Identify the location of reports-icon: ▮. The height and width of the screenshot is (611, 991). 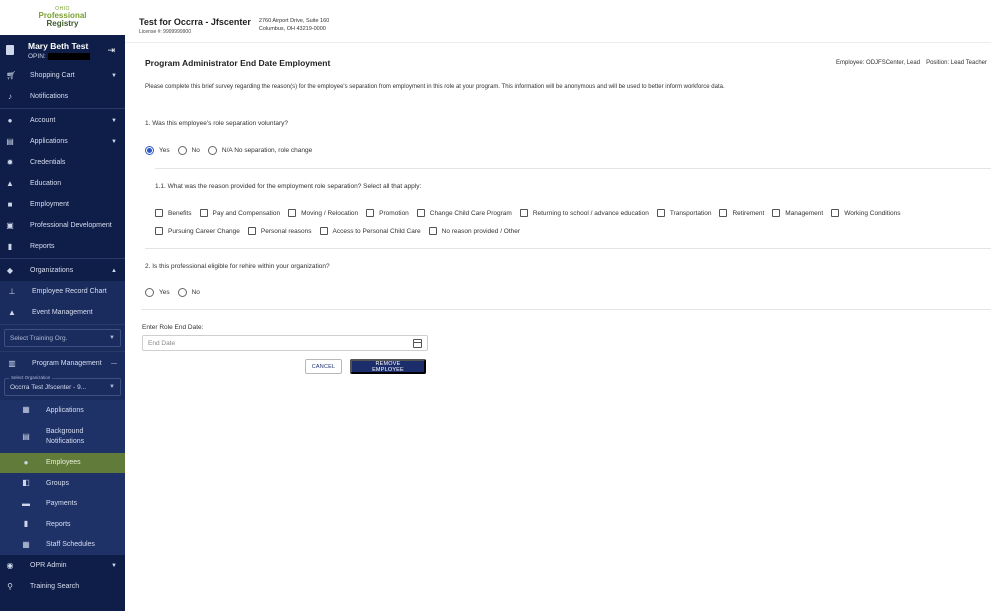
(10, 246).